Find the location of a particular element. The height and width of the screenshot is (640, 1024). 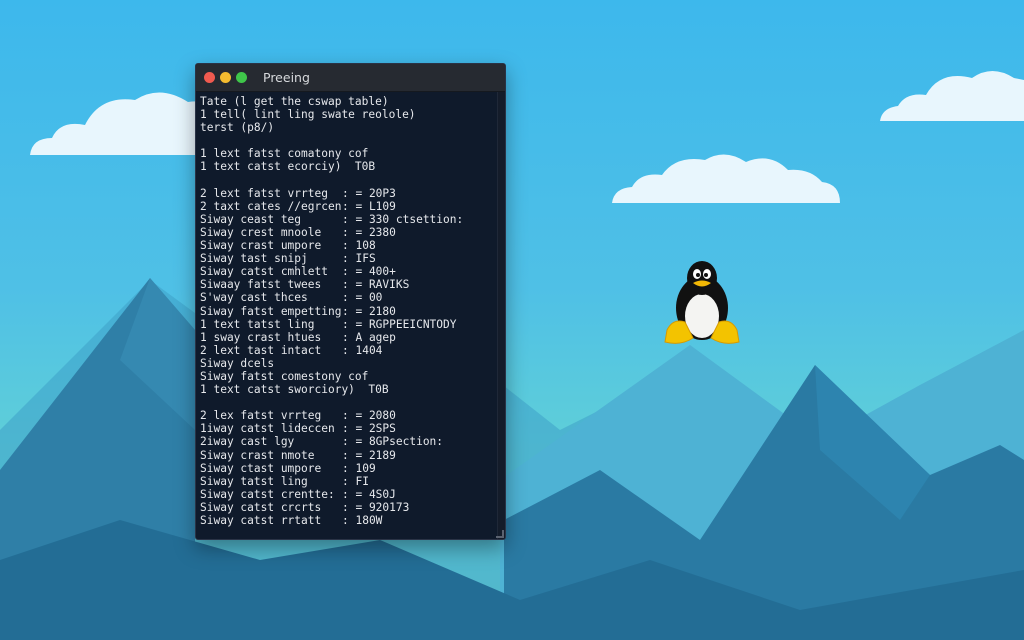

row-value: : = 2SPS is located at coordinates (369, 429).